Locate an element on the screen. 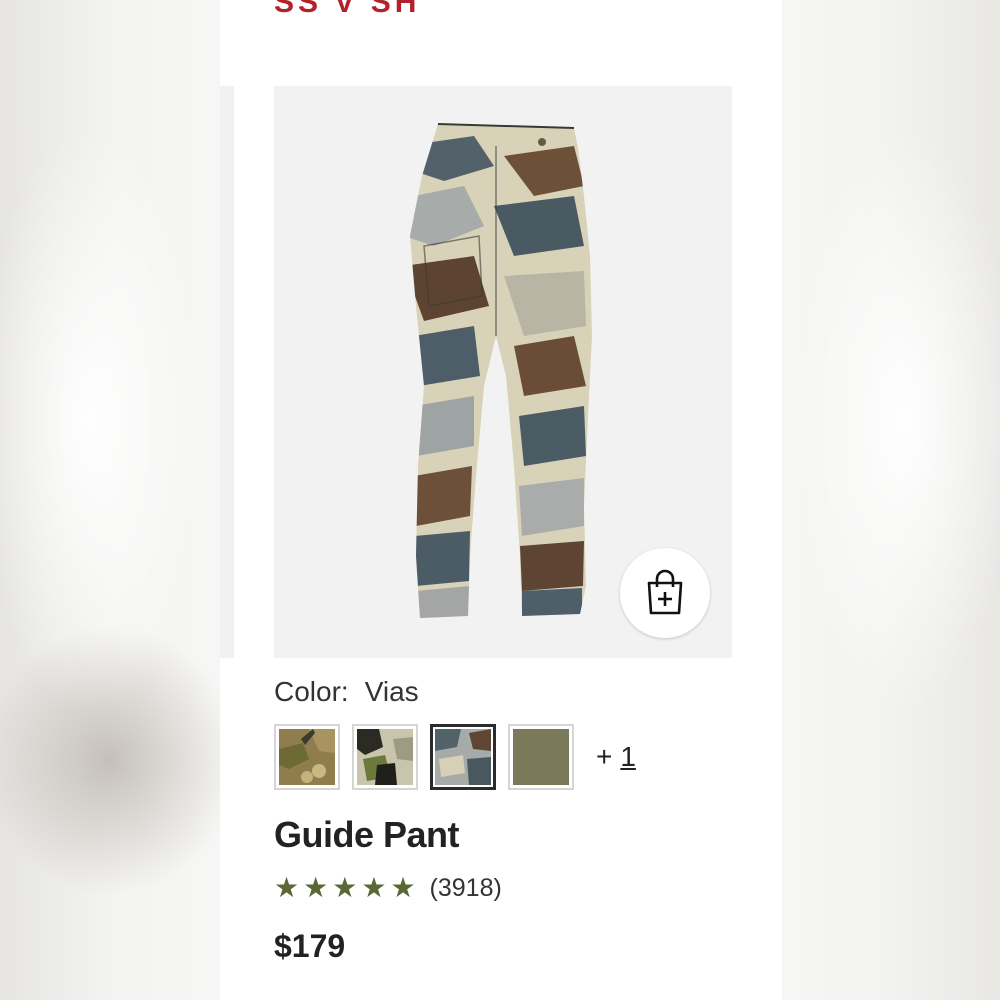 The image size is (1000, 1000). swatch-ash is located at coordinates (541, 757).